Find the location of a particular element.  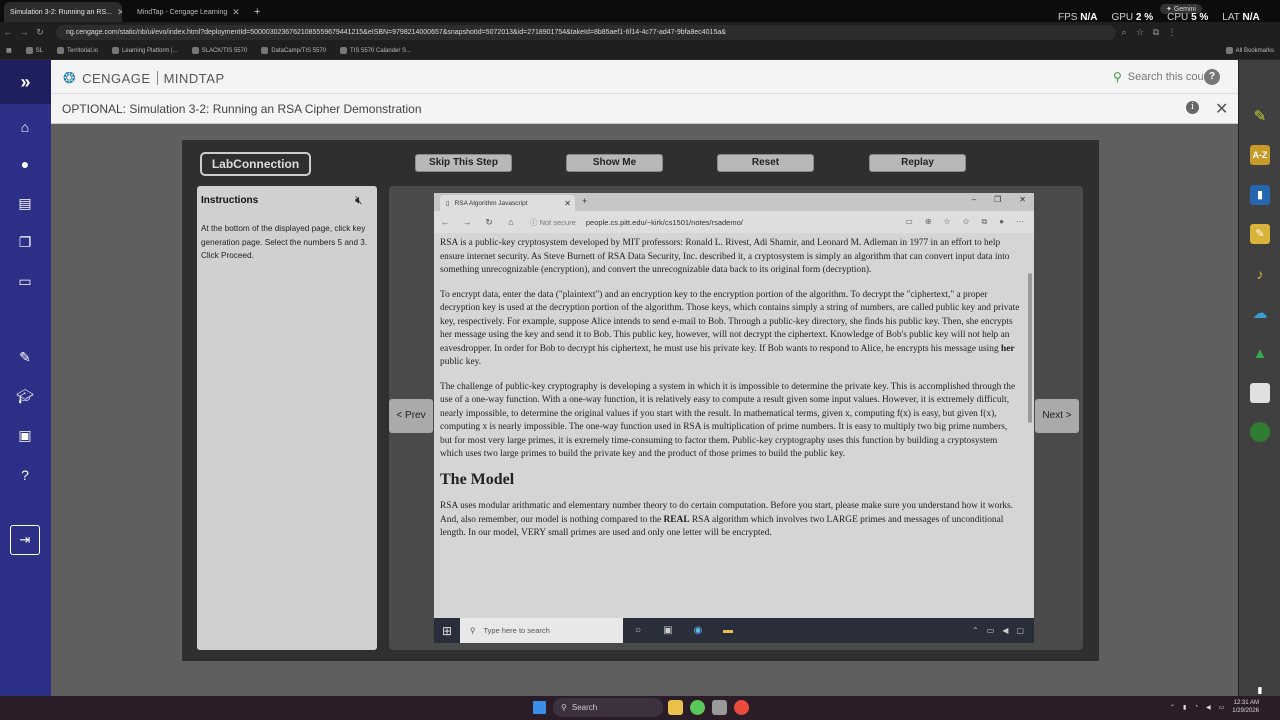

os-search: ⚲ Search is located at coordinates (608, 707).